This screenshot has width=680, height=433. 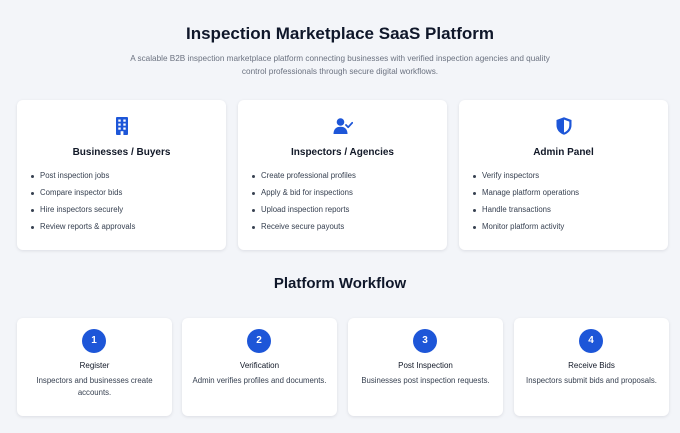 What do you see at coordinates (259, 380) in the screenshot?
I see `step-description: Admin verifies profiles and documents.` at bounding box center [259, 380].